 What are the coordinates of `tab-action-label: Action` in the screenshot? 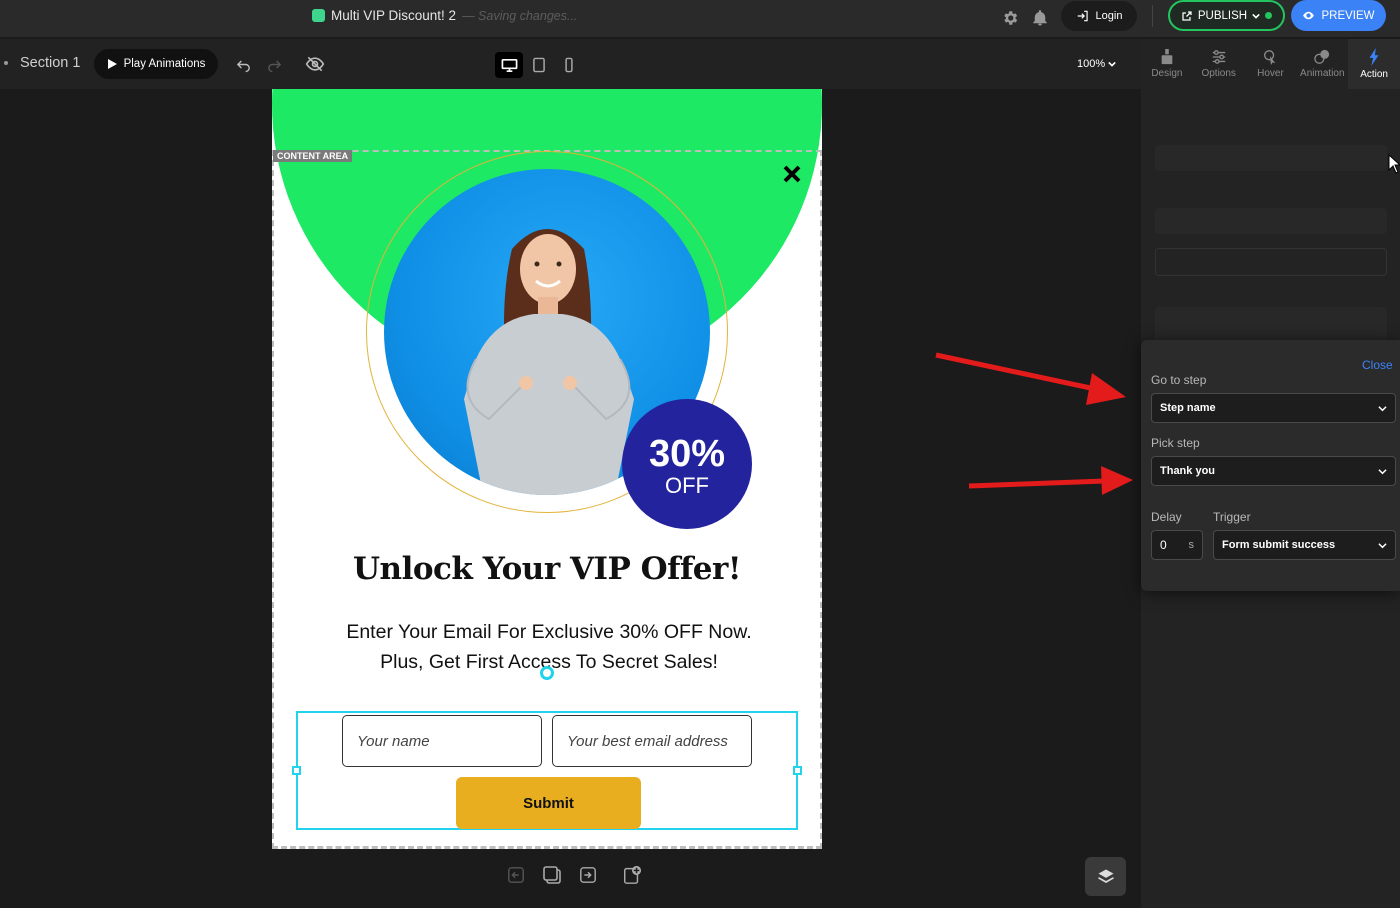 It's located at (1374, 74).